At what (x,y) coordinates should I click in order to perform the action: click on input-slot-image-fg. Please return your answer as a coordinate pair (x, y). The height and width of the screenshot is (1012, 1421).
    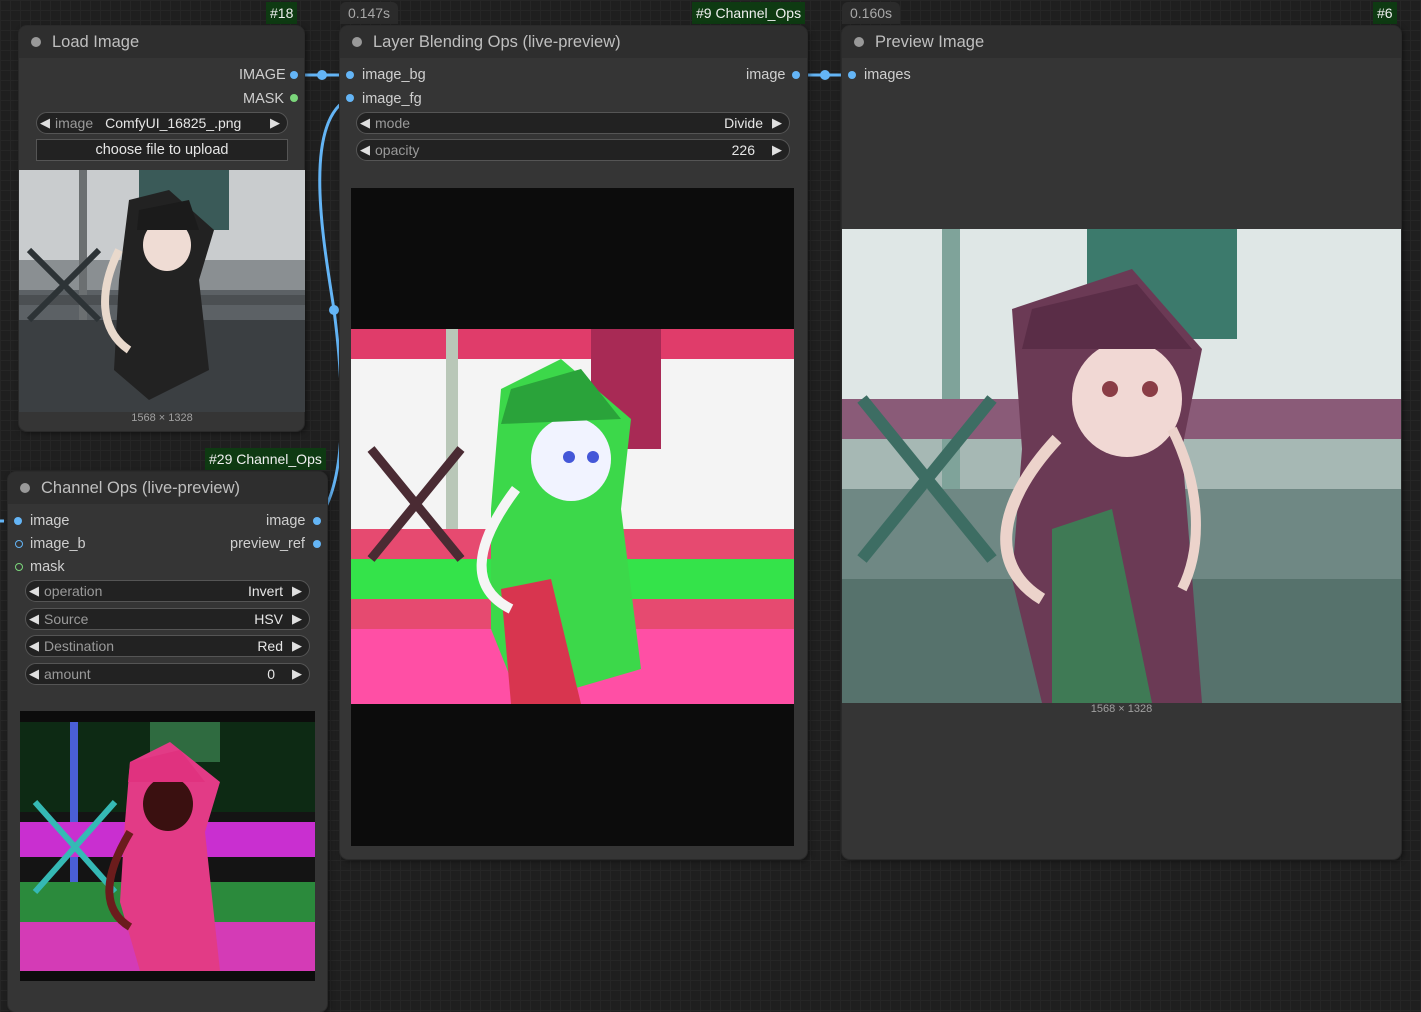
    Looking at the image, I should click on (350, 98).